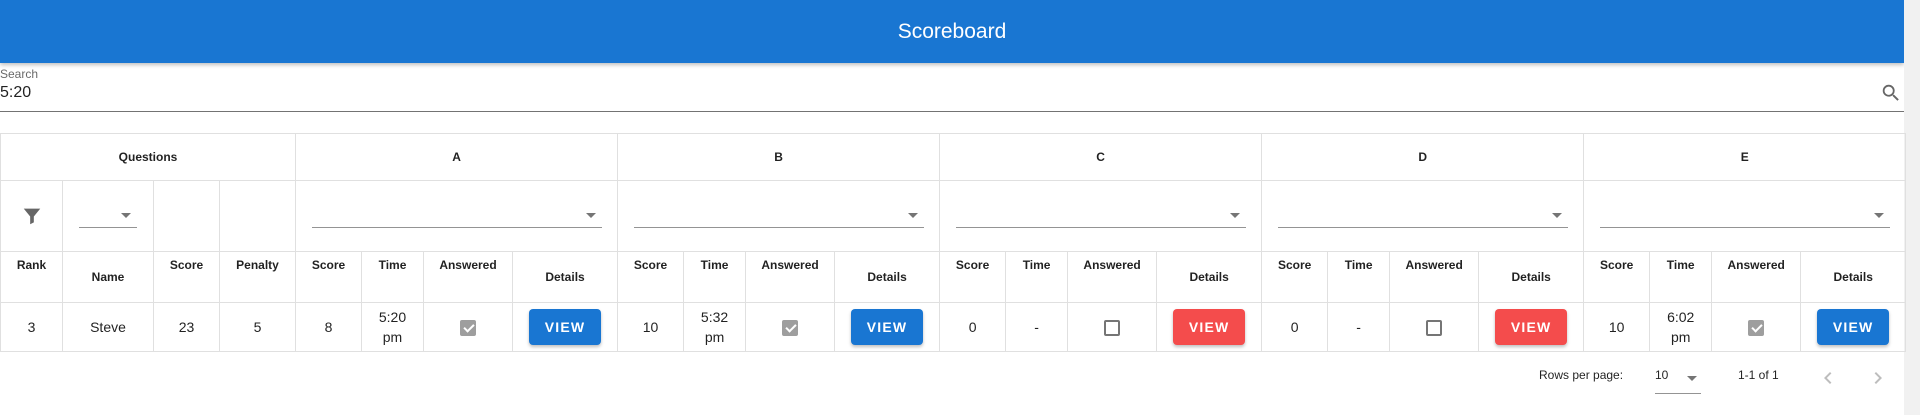  I want to click on problem-filter-d, so click(1423, 216).